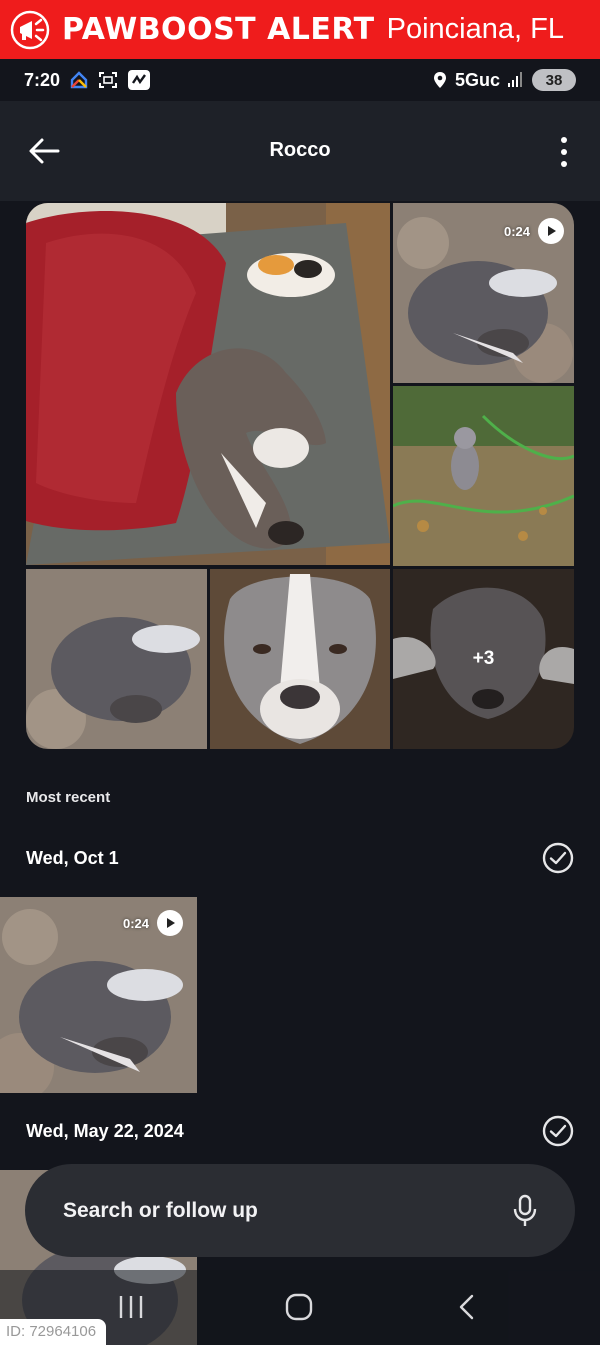  What do you see at coordinates (53, 1332) in the screenshot?
I see `listing-id-label: ID: 72964106` at bounding box center [53, 1332].